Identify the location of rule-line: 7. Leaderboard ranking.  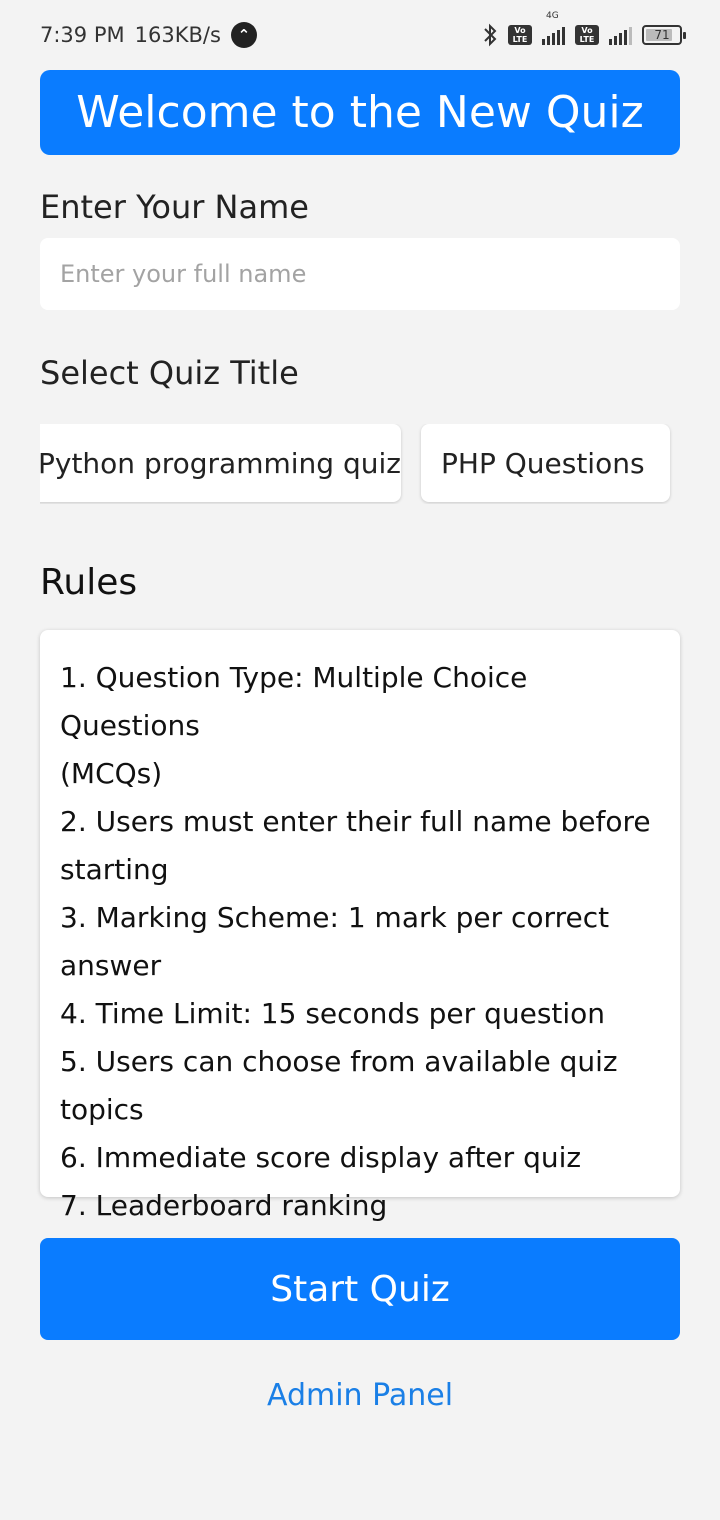
(224, 1205).